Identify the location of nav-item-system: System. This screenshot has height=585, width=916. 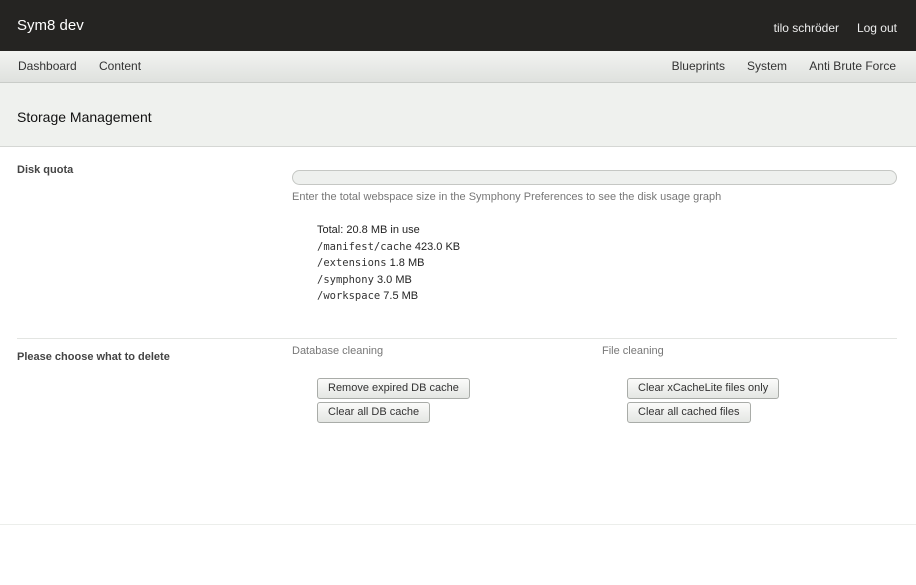
(767, 66).